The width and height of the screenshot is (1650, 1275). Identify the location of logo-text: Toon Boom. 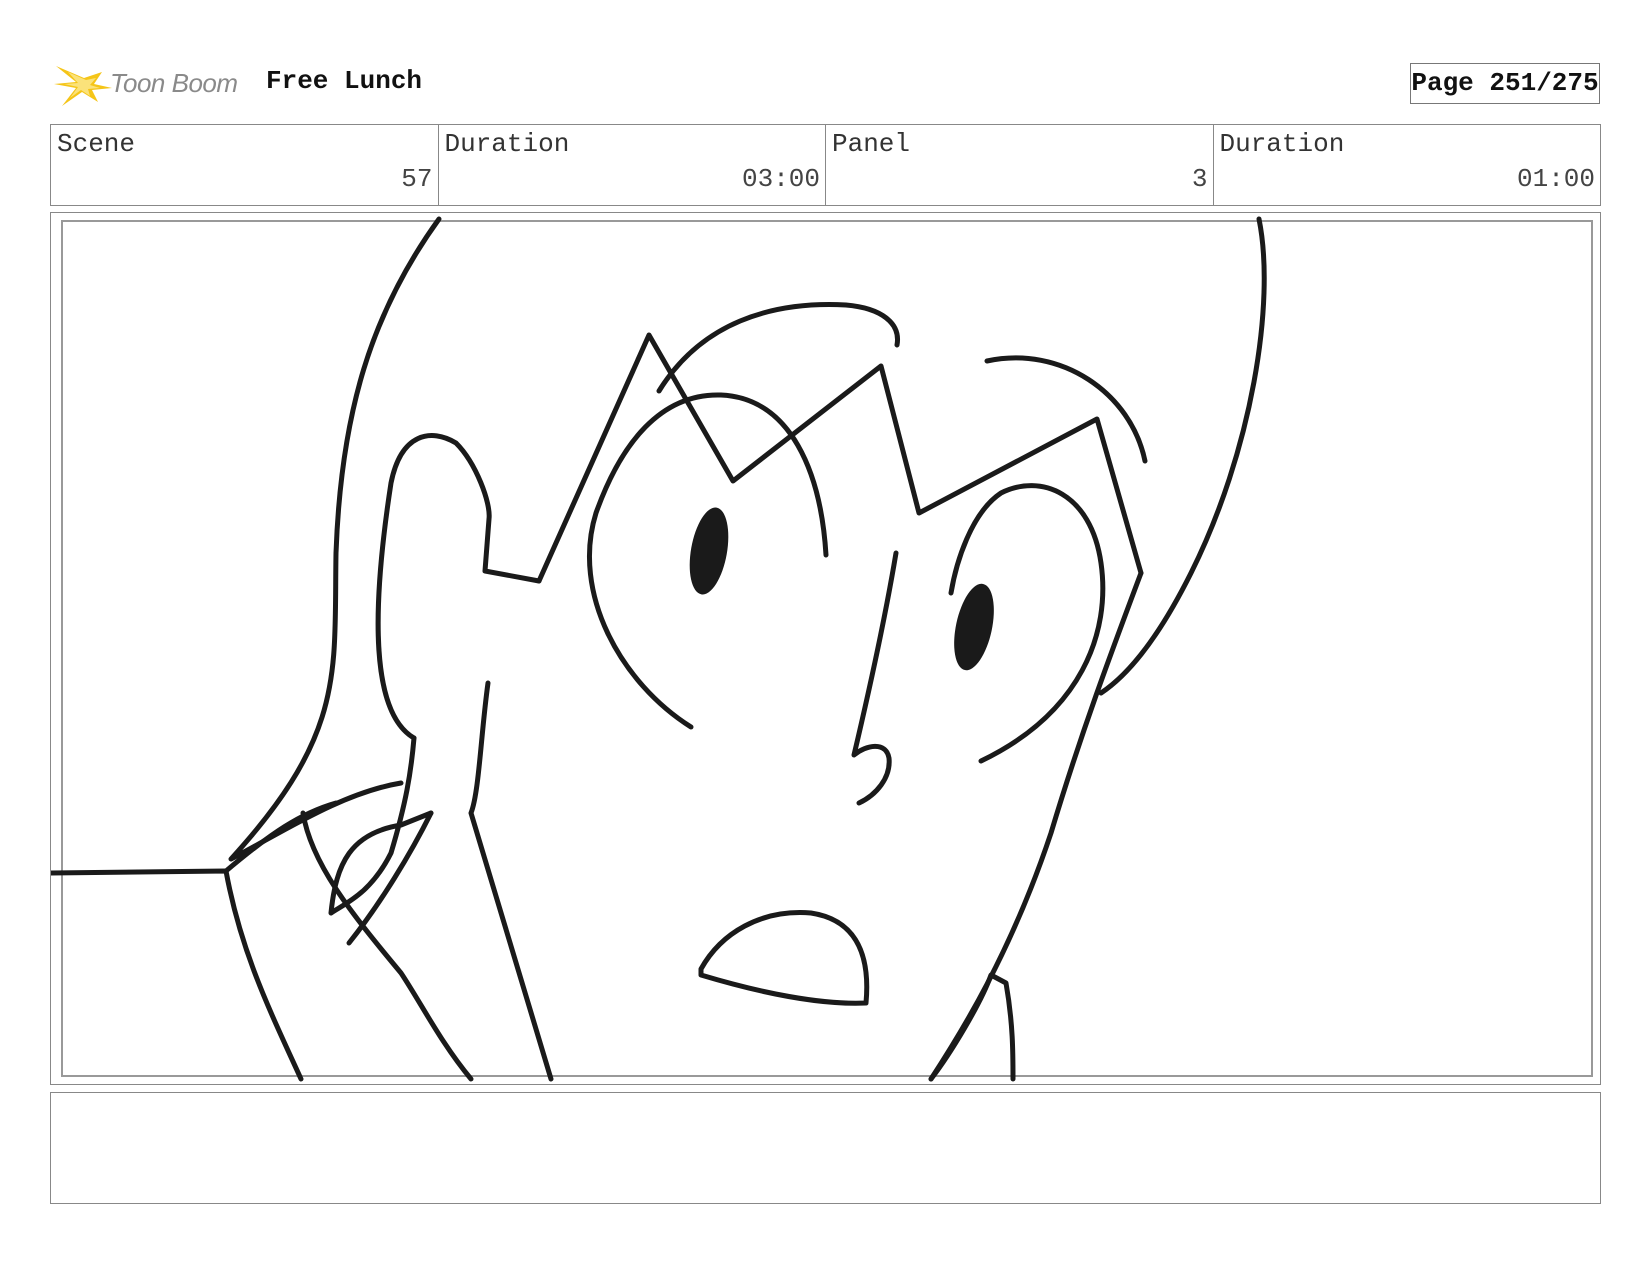
(174, 83).